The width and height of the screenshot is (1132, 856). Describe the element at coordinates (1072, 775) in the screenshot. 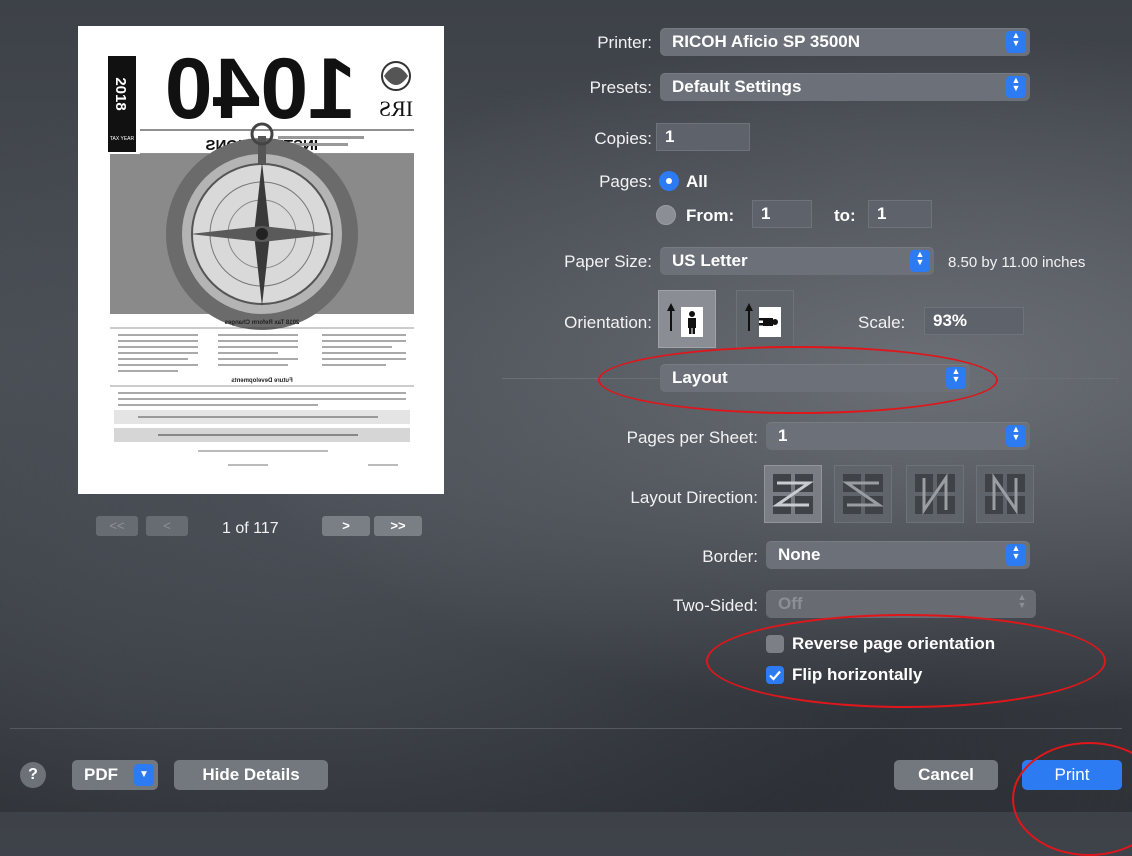

I see `print-button: Print` at that location.